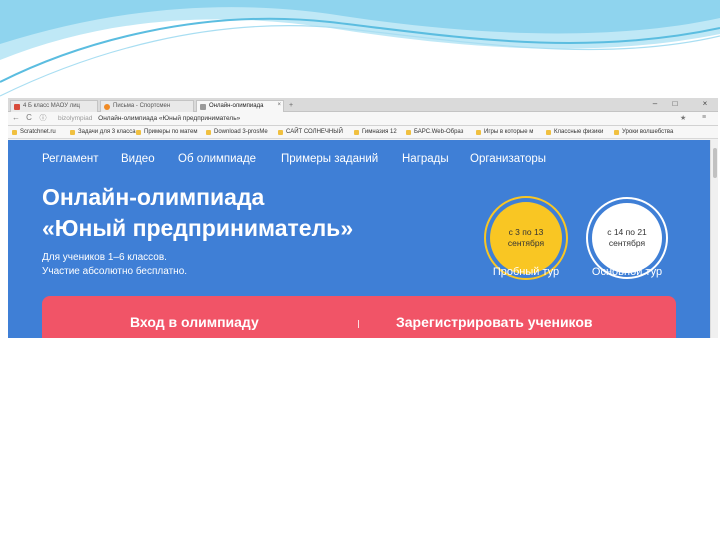  Describe the element at coordinates (142, 106) in the screenshot. I see `tab-label: Письма - Спортсмен` at that location.